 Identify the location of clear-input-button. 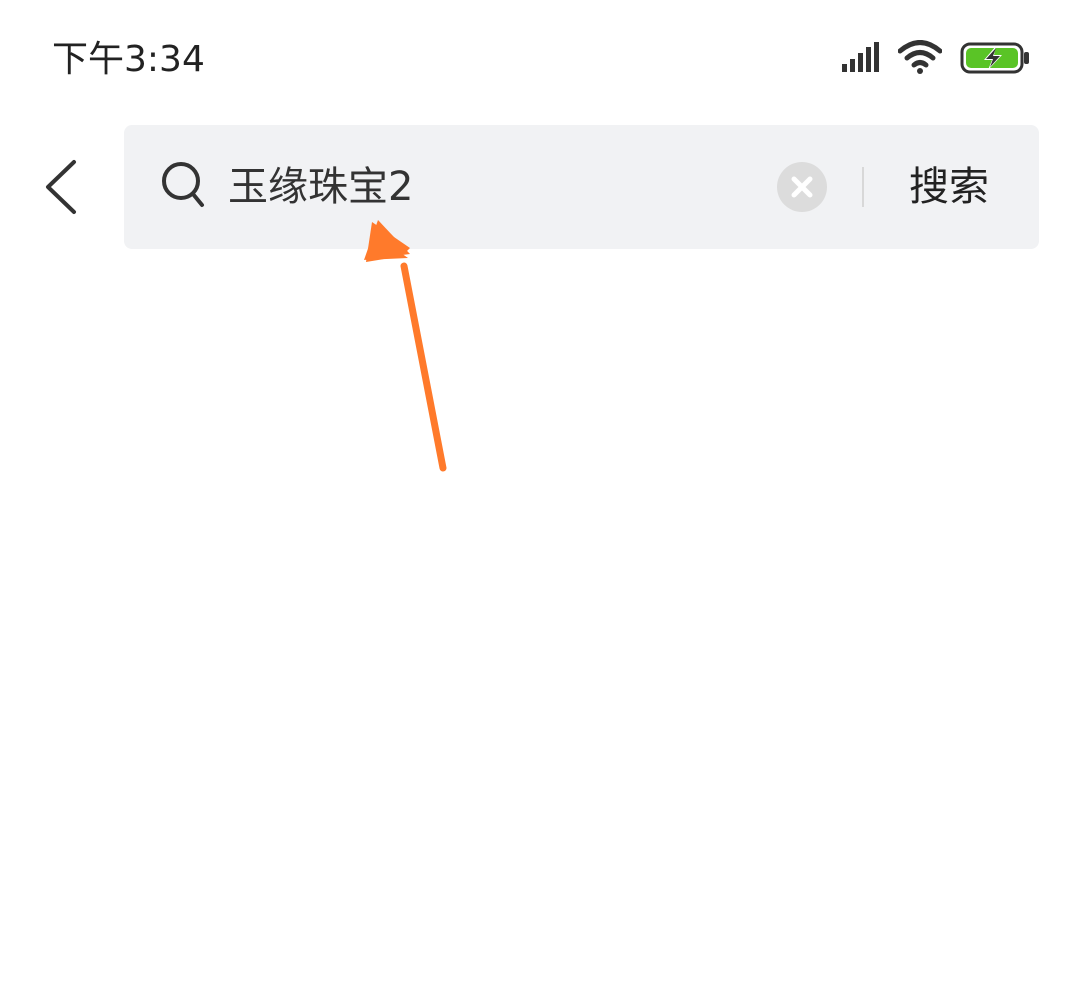
(802, 187).